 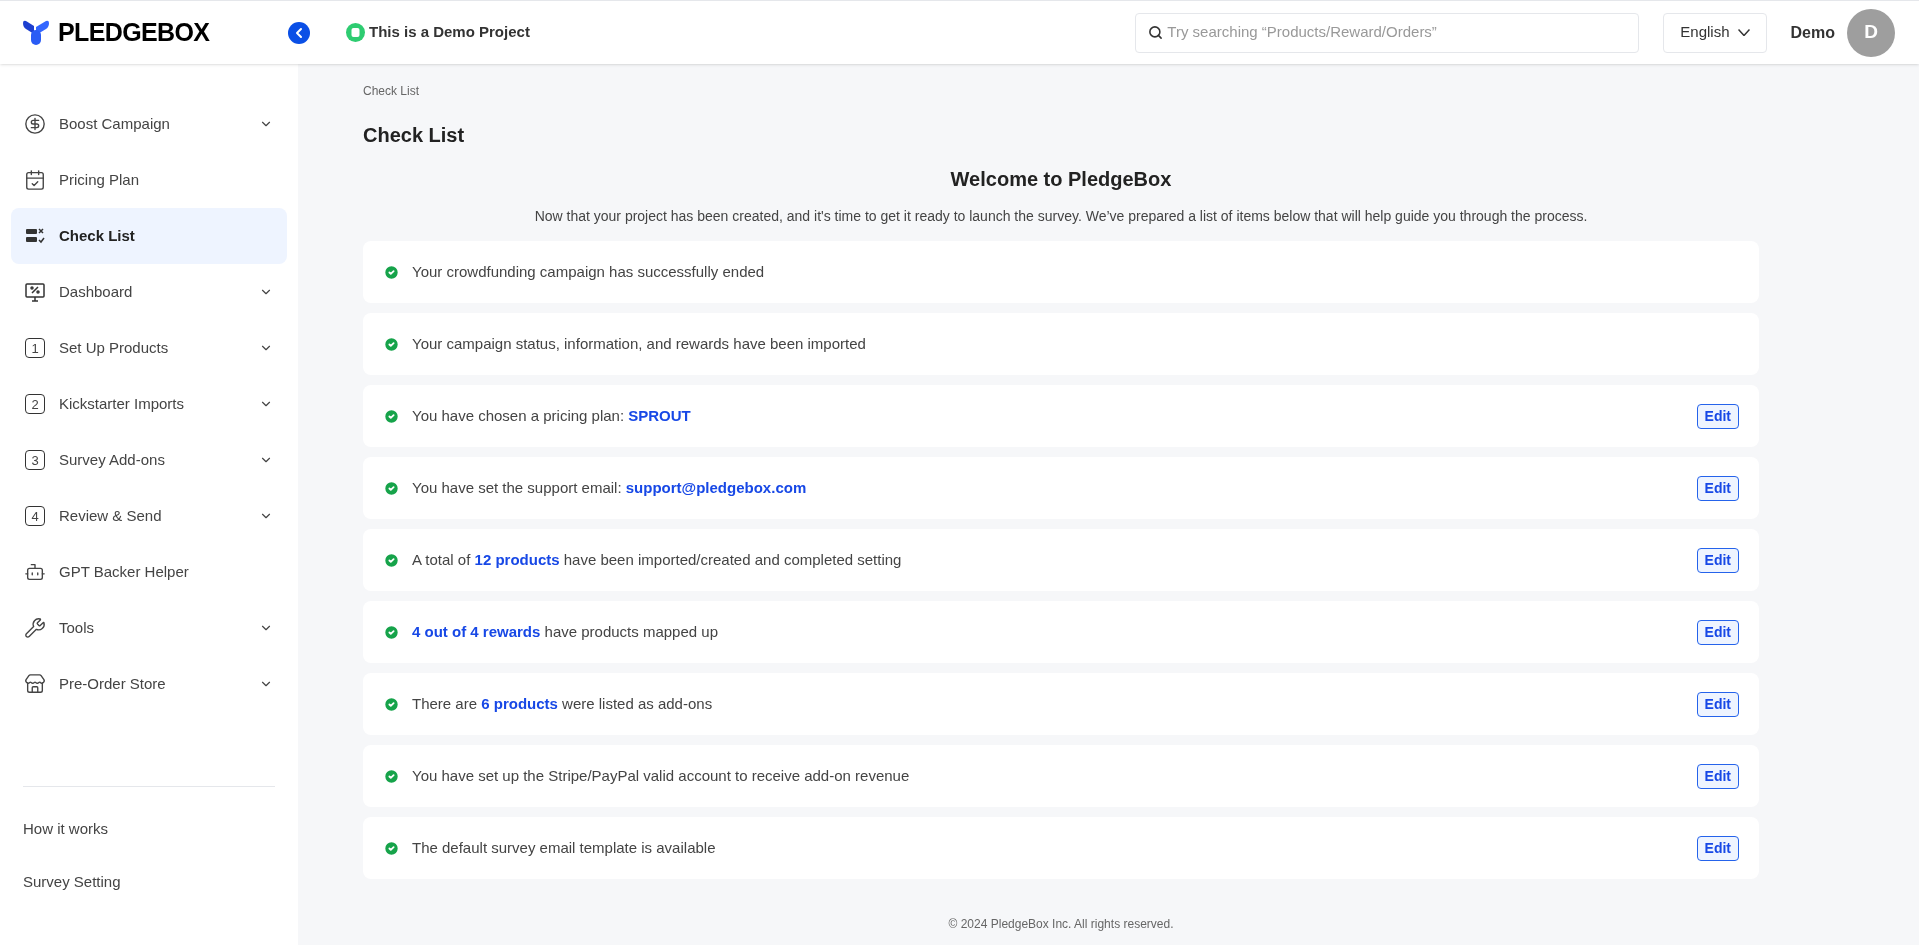 What do you see at coordinates (35, 460) in the screenshot?
I see `step-number: 3` at bounding box center [35, 460].